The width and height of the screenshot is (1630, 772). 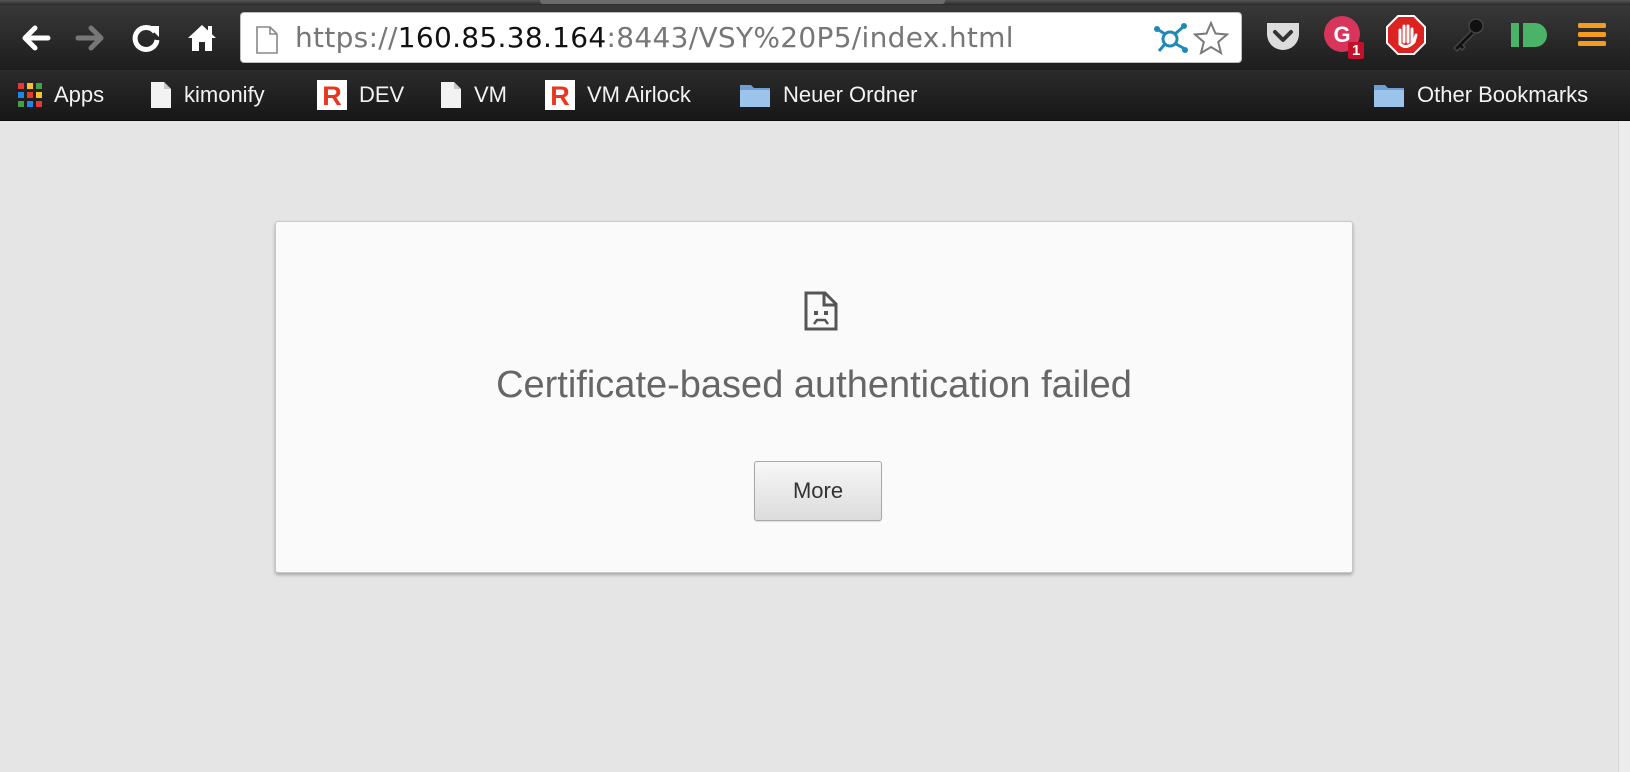 I want to click on pocket-button, so click(x=1283, y=35).